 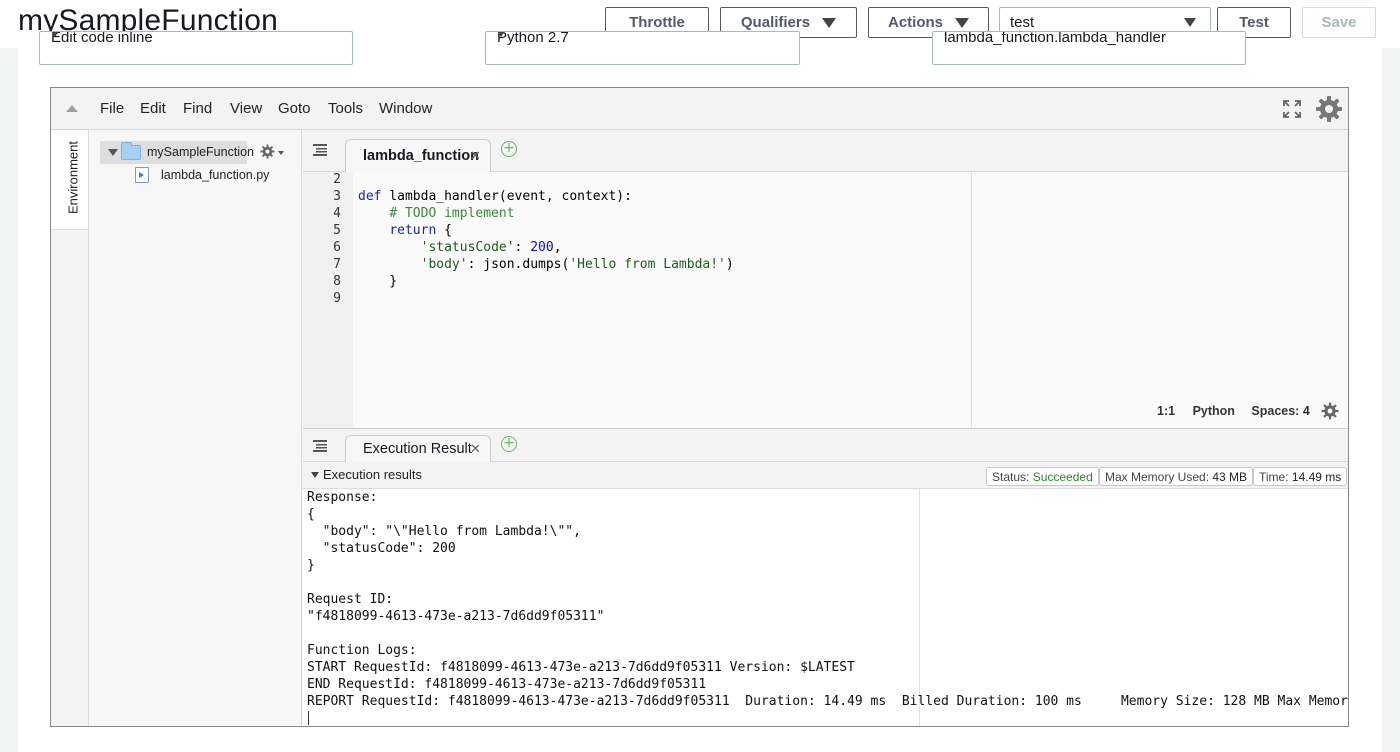 I want to click on code-line: 'body': json.dumps('Hello from Lambda!'), so click(x=546, y=264).